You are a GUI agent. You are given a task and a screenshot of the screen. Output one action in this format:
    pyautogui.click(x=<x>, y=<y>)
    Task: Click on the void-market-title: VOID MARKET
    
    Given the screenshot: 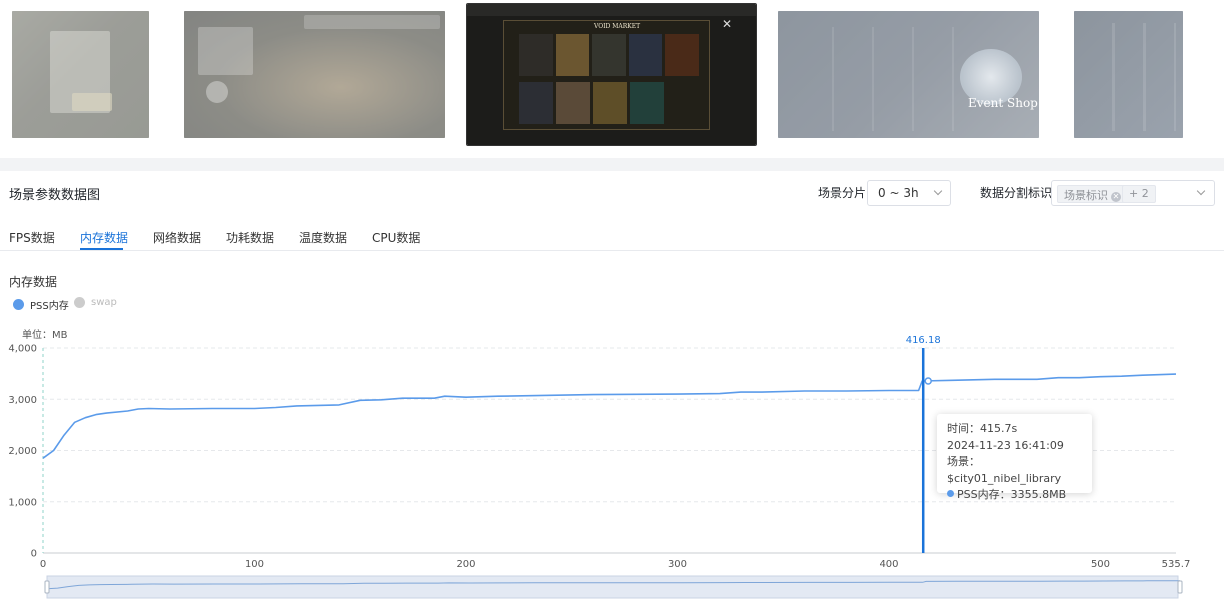 What is the action you would take?
    pyautogui.click(x=617, y=26)
    